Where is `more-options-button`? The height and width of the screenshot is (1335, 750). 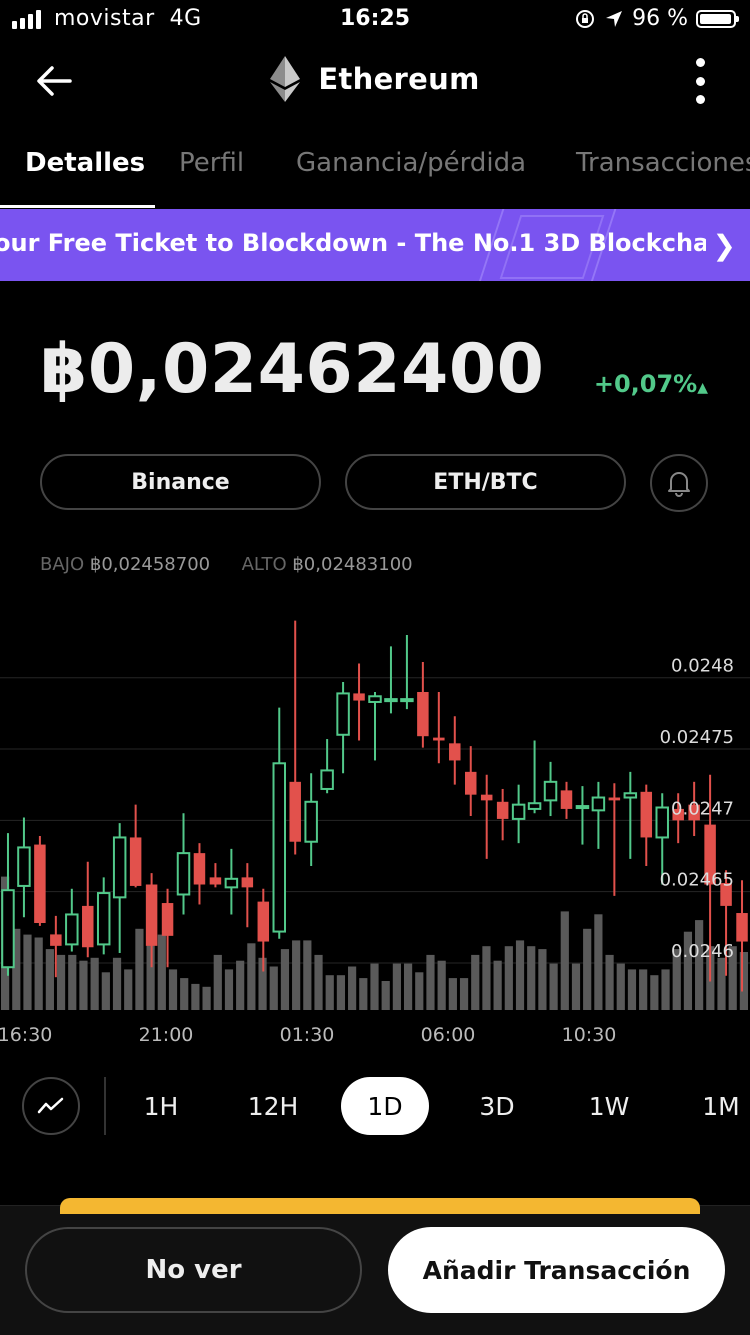
more-options-button is located at coordinates (700, 81).